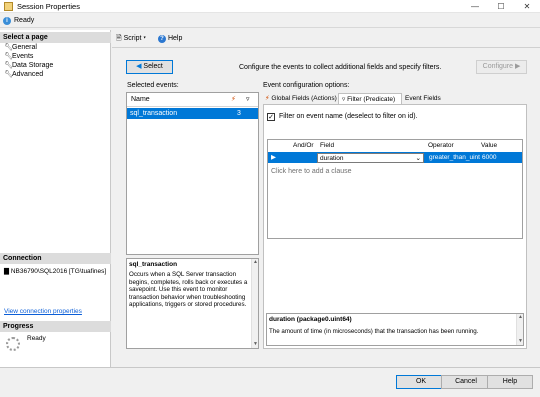 This screenshot has height=397, width=540. What do you see at coordinates (475, 6) in the screenshot?
I see `minimize-button: —` at bounding box center [475, 6].